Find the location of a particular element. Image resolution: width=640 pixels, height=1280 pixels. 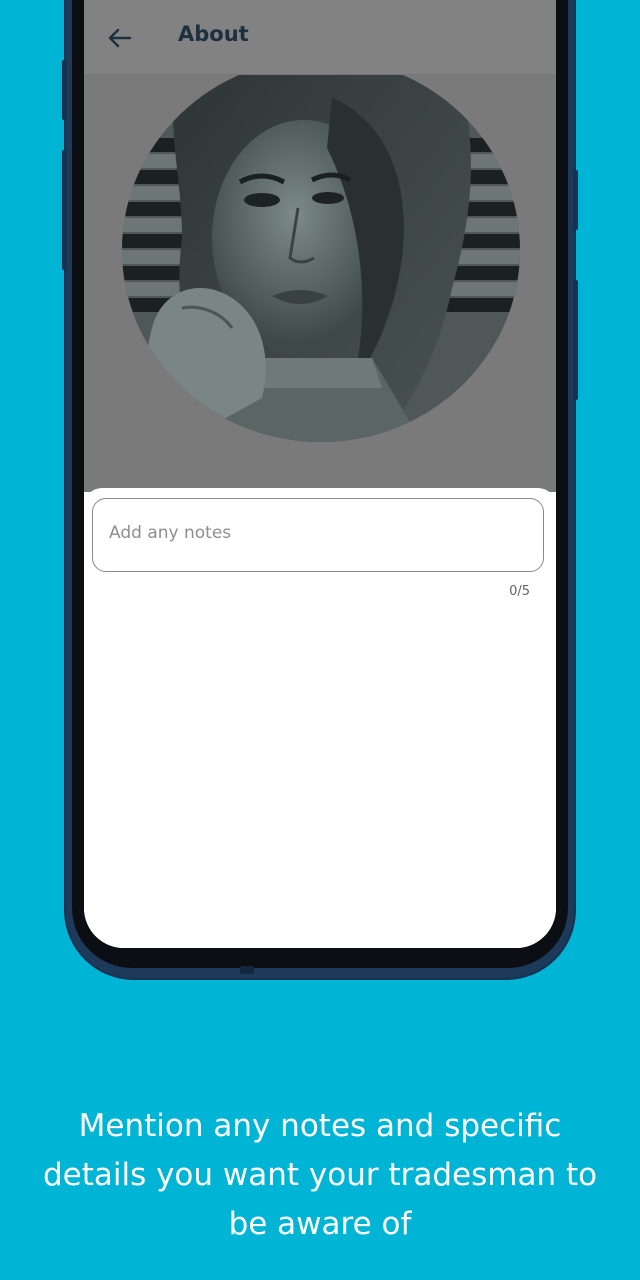

notes-placeholder: Add any notes is located at coordinates (170, 533).